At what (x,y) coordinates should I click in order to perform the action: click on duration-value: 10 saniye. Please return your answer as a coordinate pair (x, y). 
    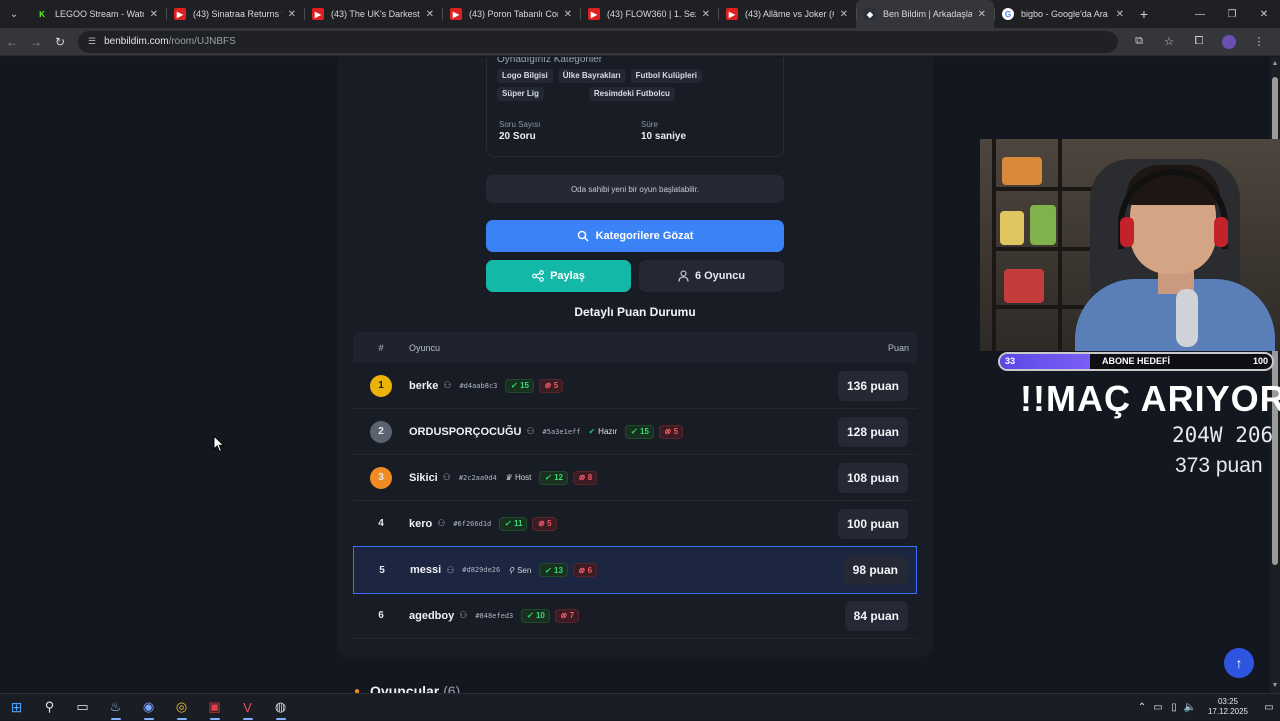
    Looking at the image, I should click on (664, 136).